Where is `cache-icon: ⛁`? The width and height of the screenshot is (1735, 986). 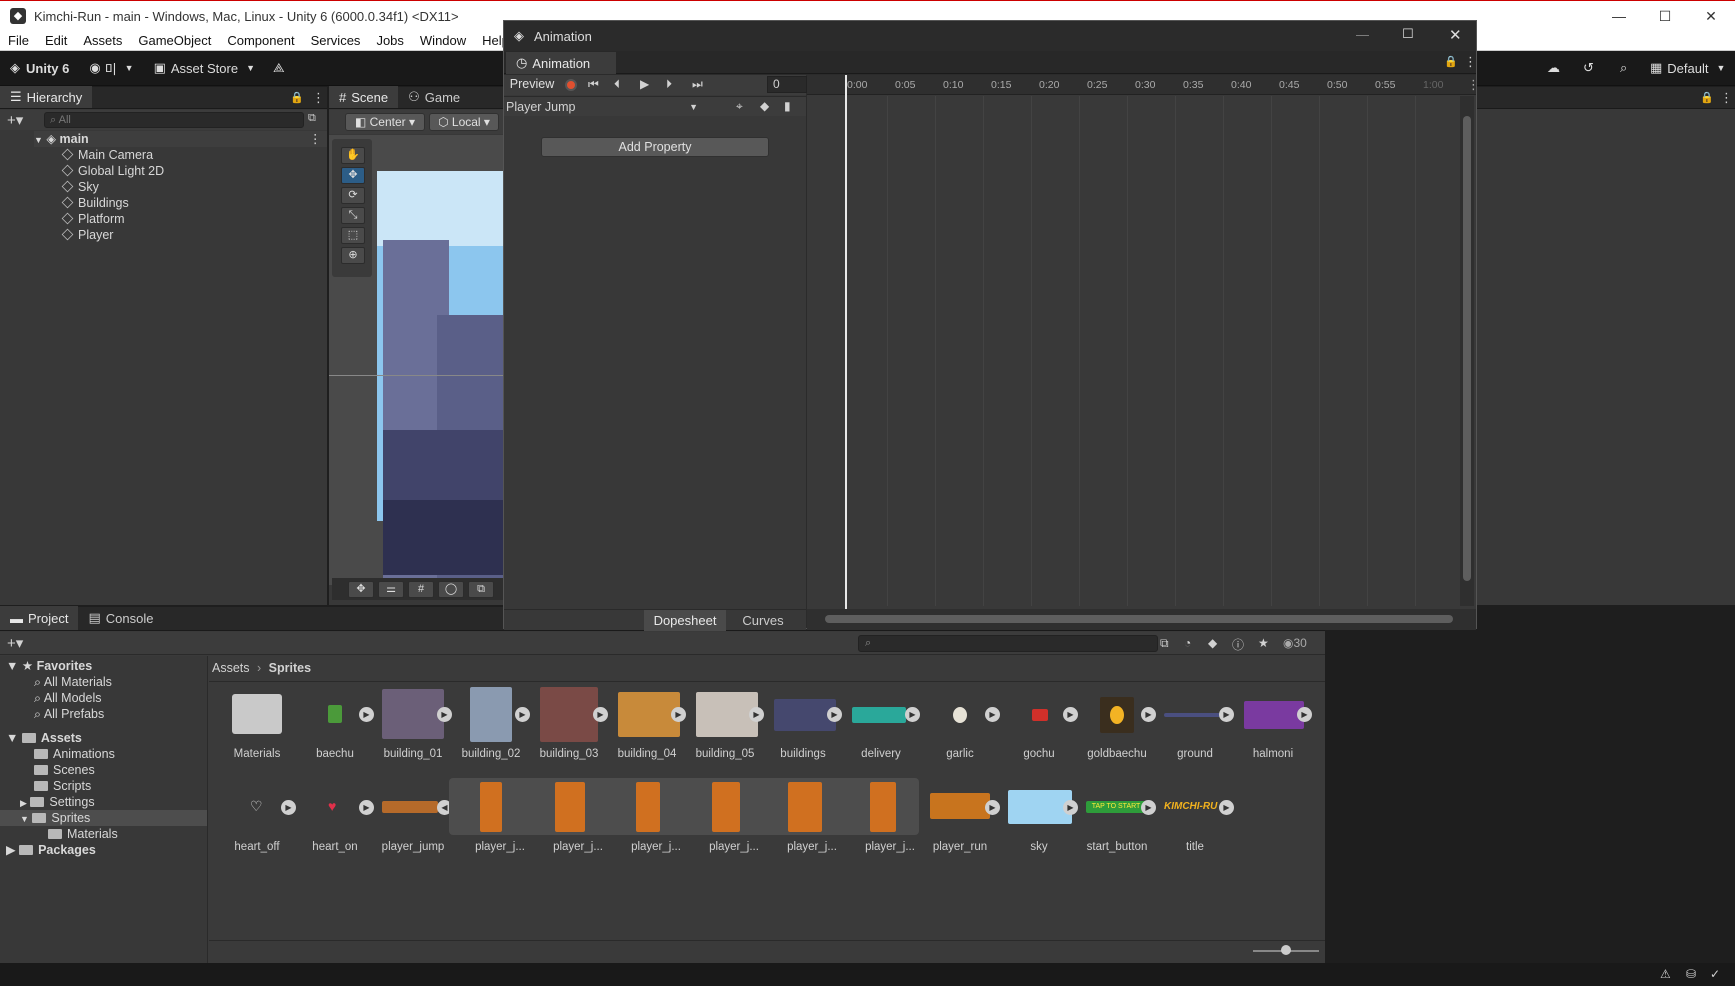 cache-icon: ⛁ is located at coordinates (1691, 974).